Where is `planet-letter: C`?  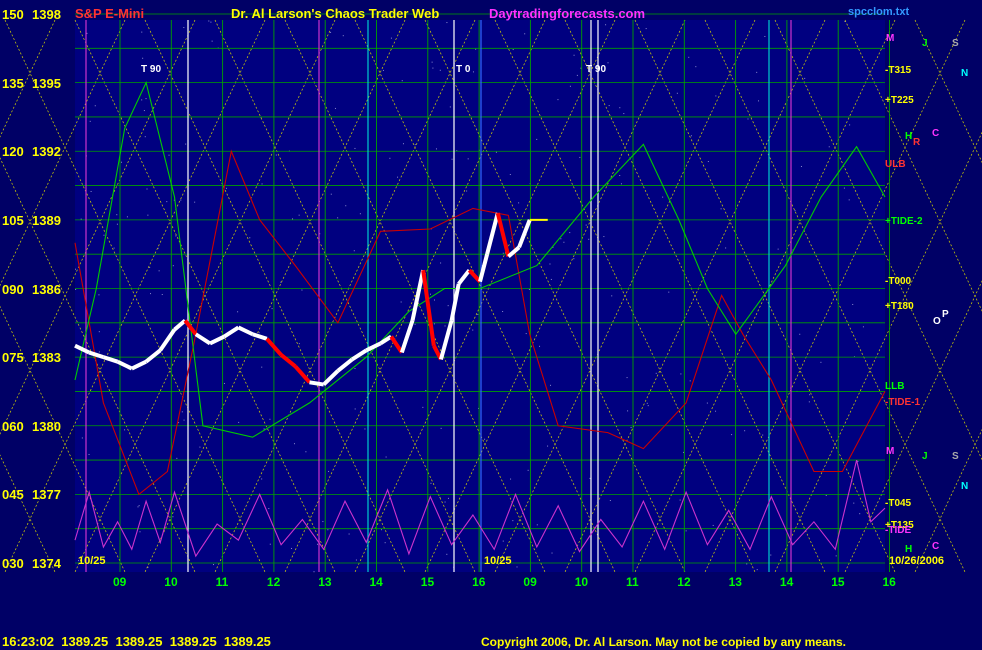
planet-letter: C is located at coordinates (936, 133).